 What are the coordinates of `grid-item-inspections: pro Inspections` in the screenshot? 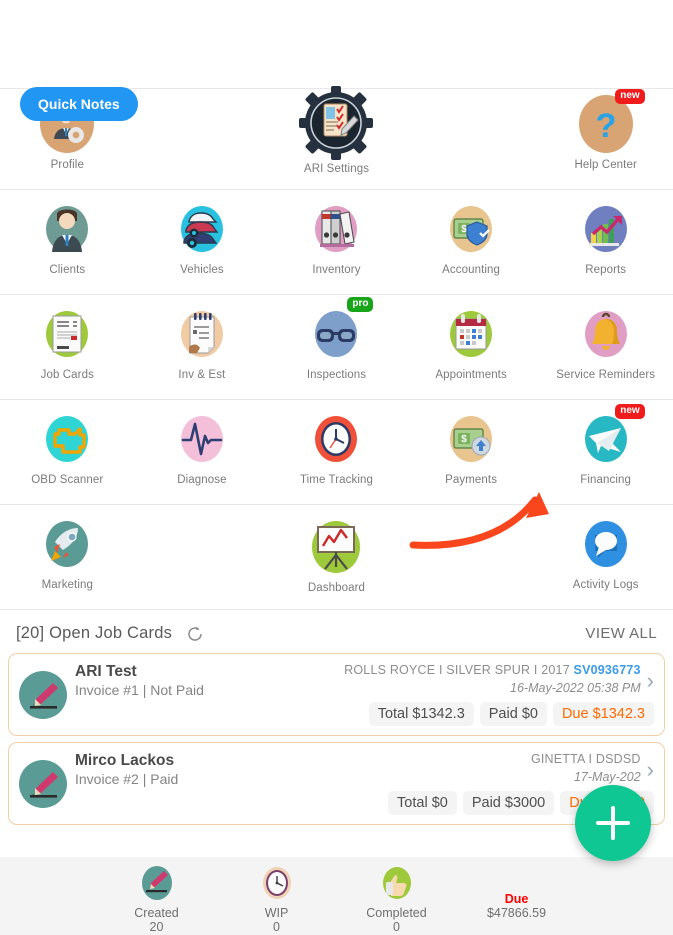 It's located at (336, 344).